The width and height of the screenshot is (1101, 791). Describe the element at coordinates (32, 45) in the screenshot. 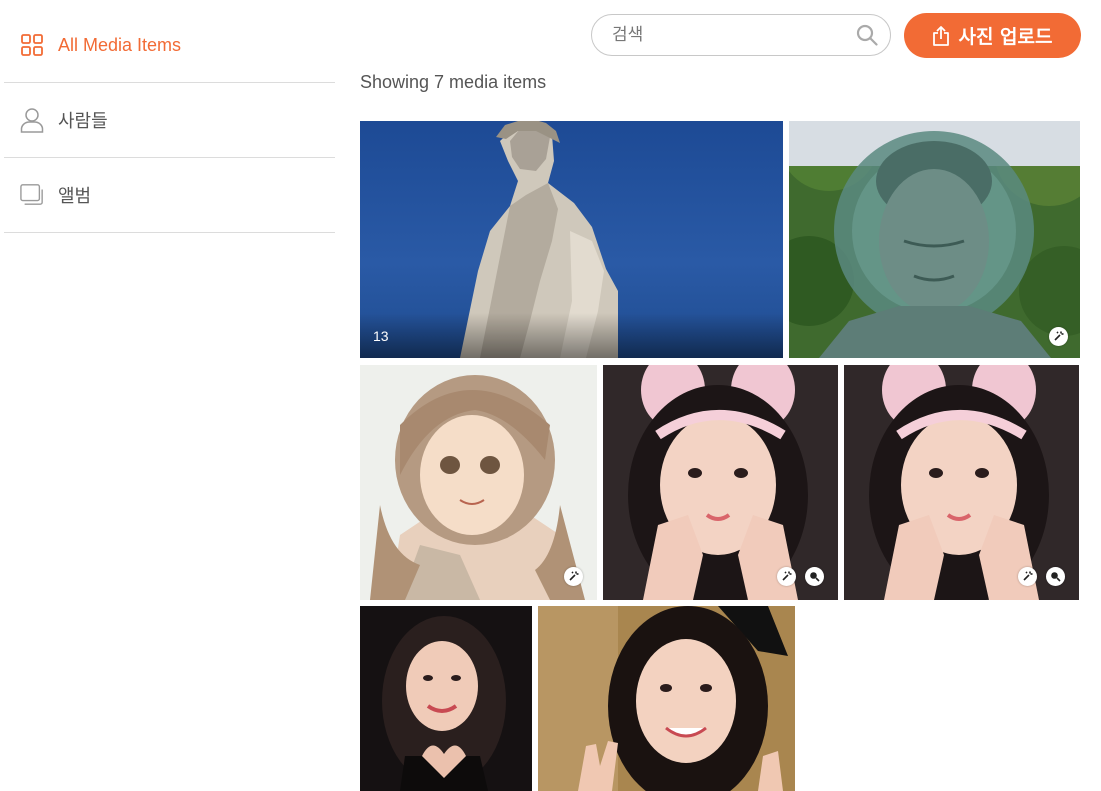

I see `grid-icon` at that location.